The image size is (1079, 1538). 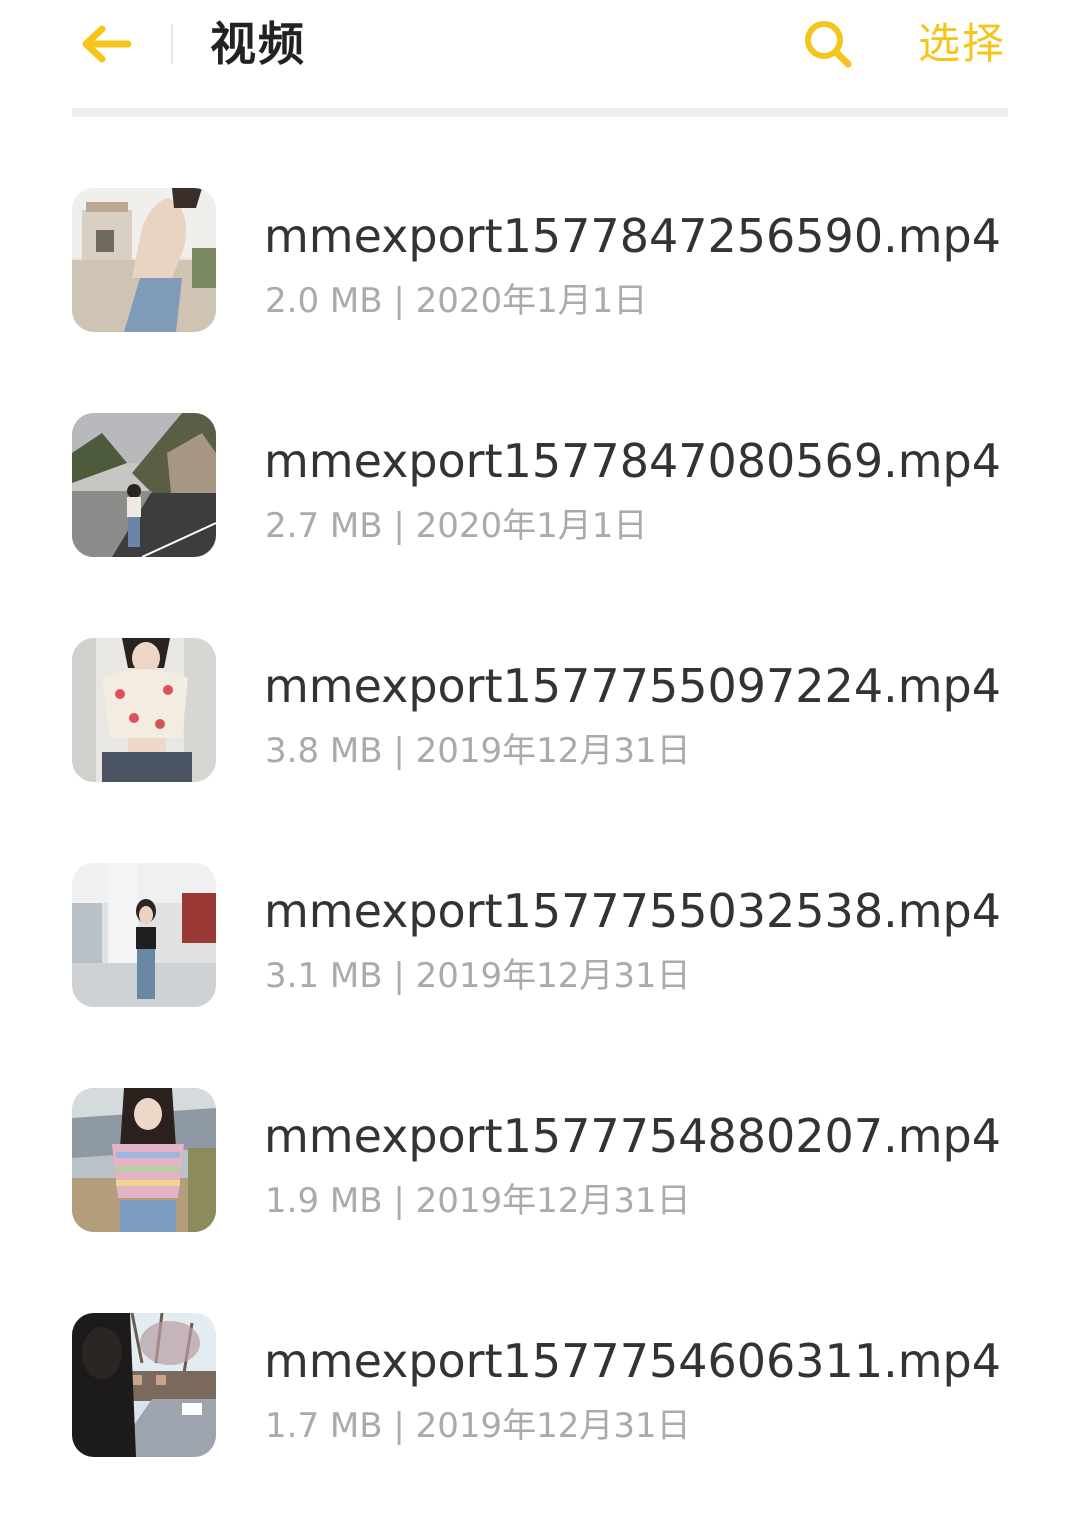 What do you see at coordinates (172, 44) in the screenshot?
I see `header-divider` at bounding box center [172, 44].